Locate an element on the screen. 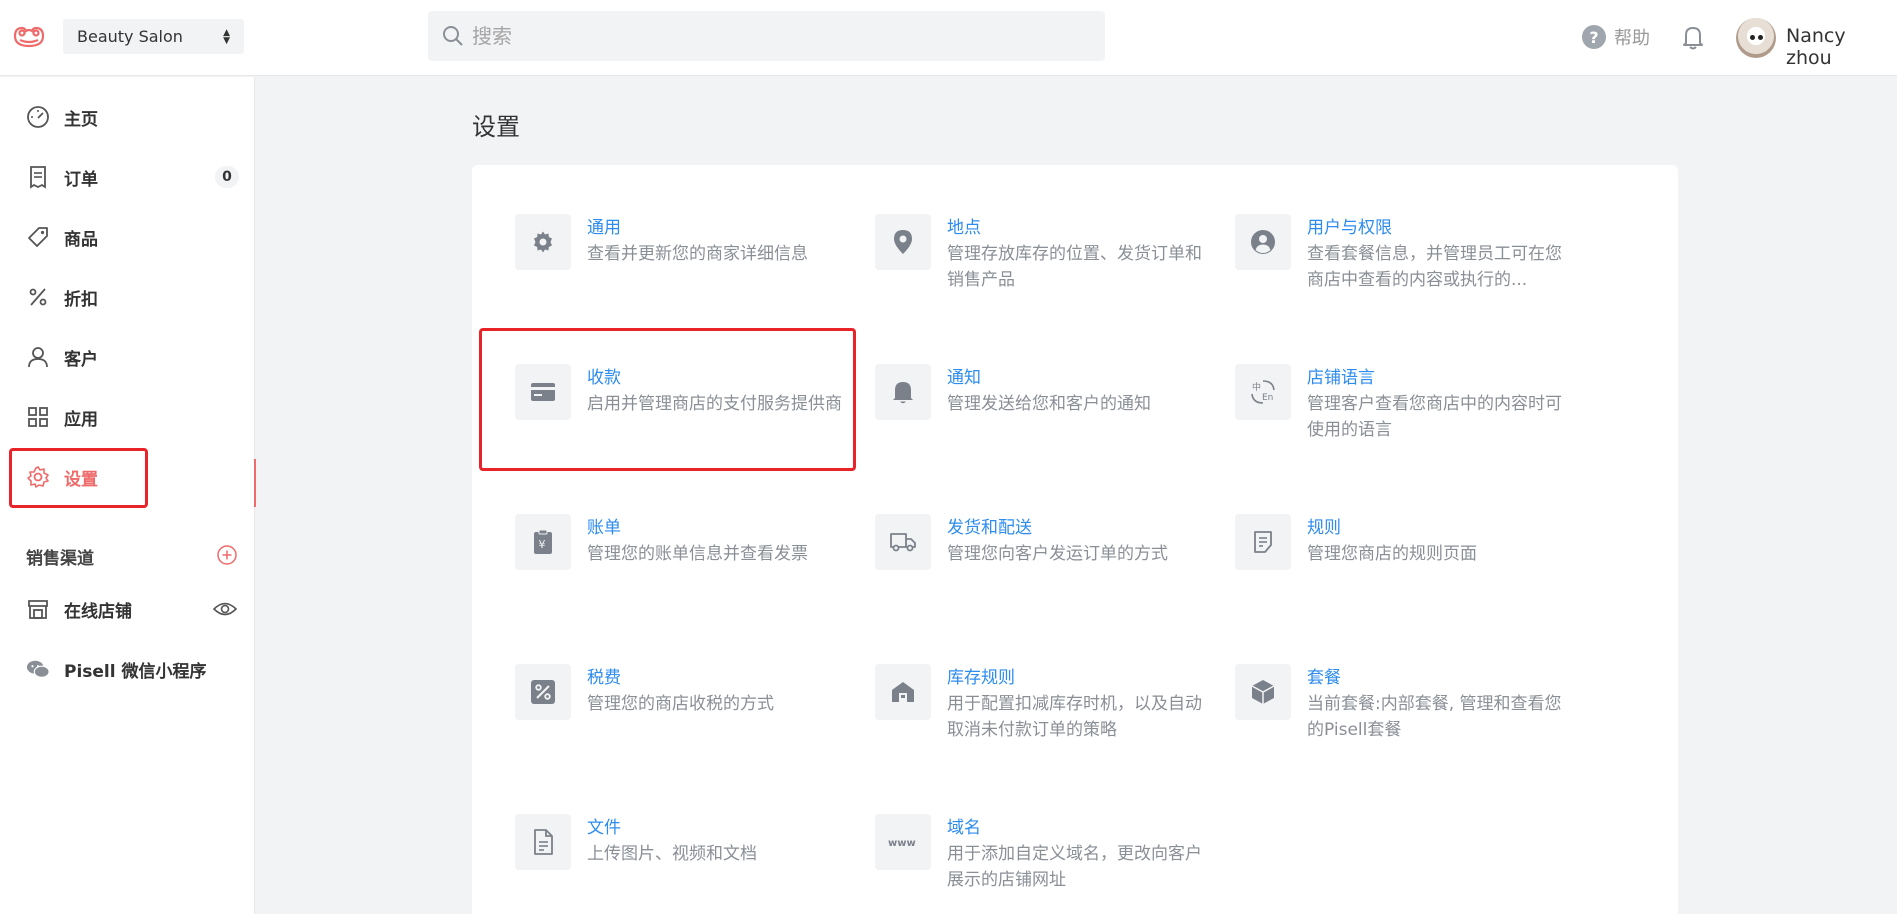  dashboard-icon is located at coordinates (38, 117).